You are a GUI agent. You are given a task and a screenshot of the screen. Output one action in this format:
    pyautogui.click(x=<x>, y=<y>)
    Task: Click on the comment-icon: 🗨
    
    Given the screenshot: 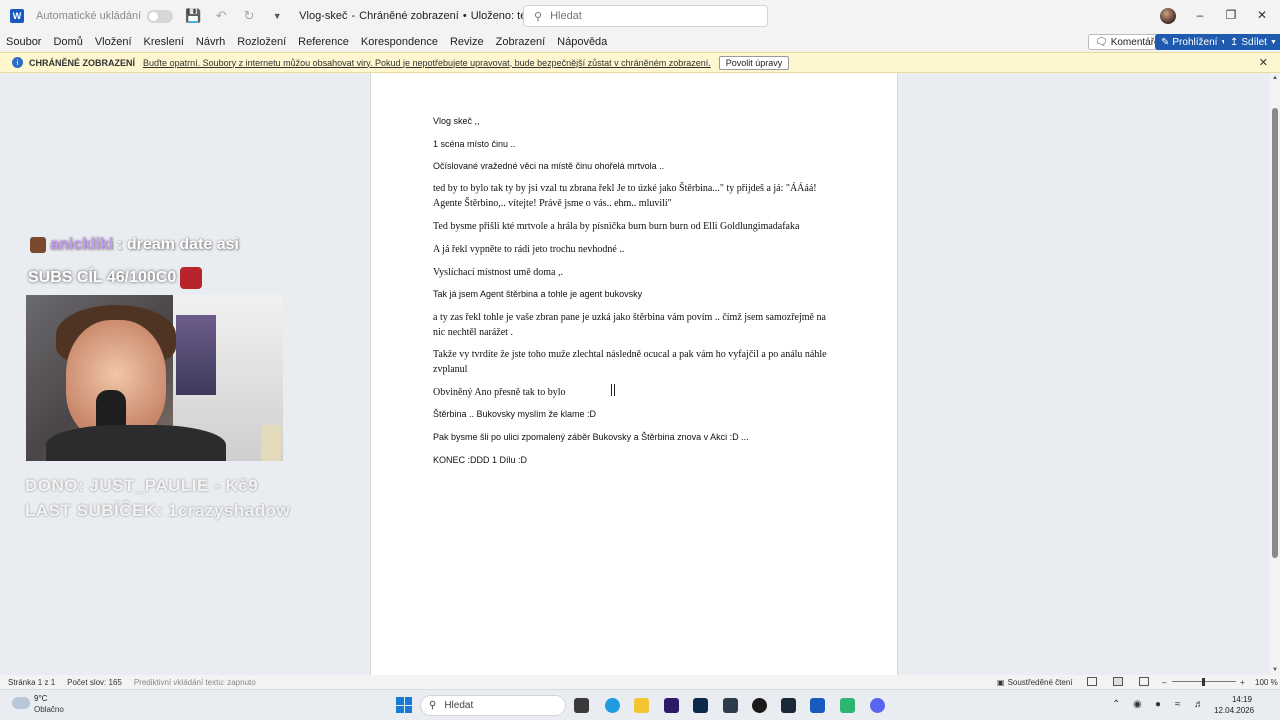 What is the action you would take?
    pyautogui.click(x=1101, y=42)
    